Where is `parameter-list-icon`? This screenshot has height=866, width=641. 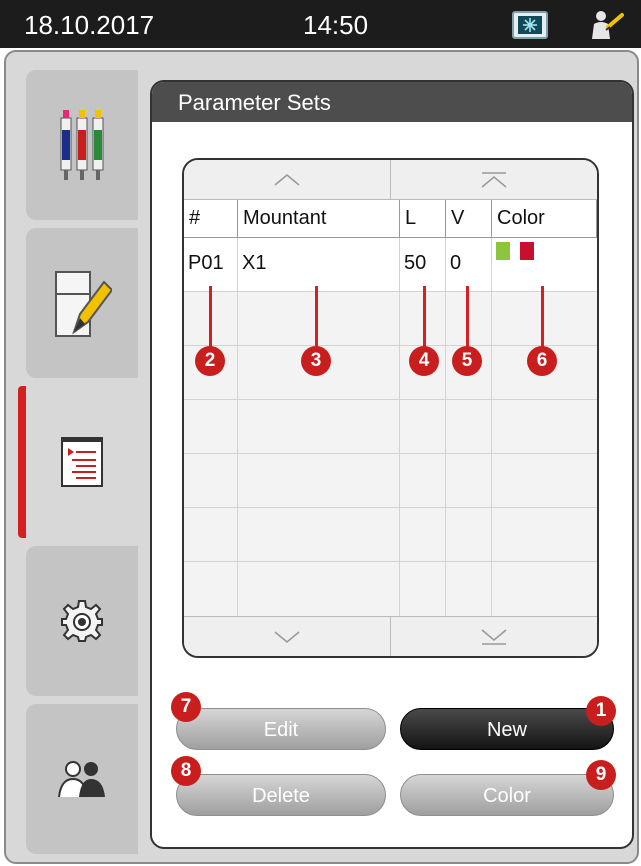 parameter-list-icon is located at coordinates (82, 462).